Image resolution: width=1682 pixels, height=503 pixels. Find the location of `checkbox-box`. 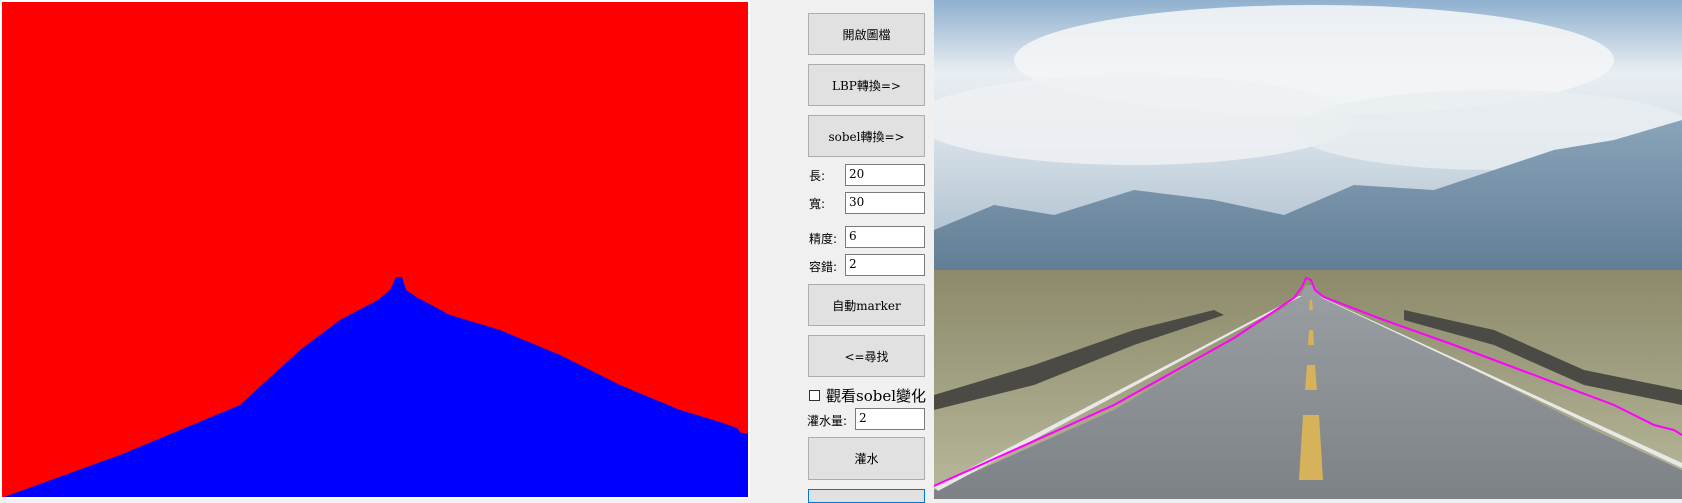

checkbox-box is located at coordinates (814, 395).